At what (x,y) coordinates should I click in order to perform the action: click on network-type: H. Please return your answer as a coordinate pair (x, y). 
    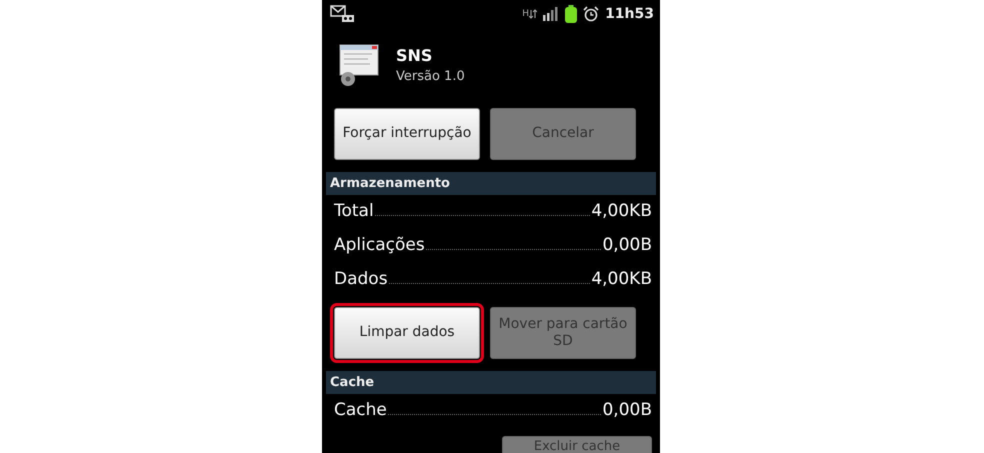
    Looking at the image, I should click on (526, 14).